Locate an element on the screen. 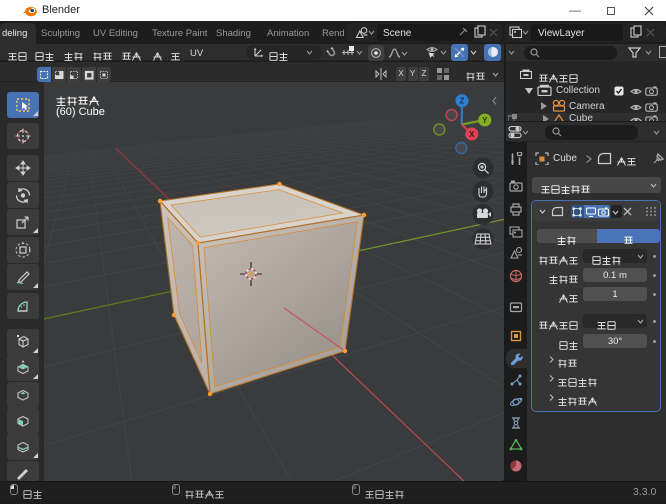  svg-text: Z is located at coordinates (462, 101).